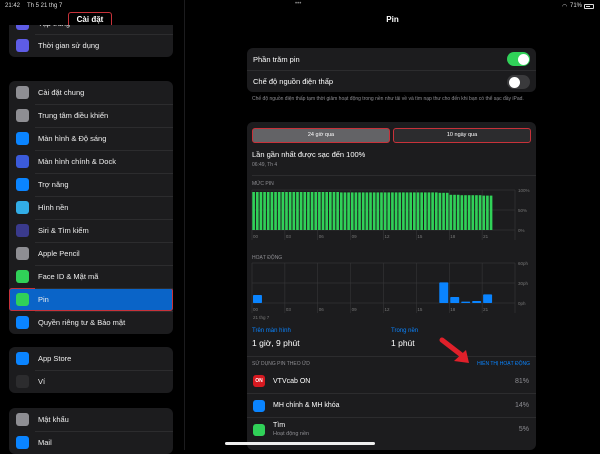  Describe the element at coordinates (298, 4) in the screenshot. I see `multitask-dots-icon: •••` at that location.